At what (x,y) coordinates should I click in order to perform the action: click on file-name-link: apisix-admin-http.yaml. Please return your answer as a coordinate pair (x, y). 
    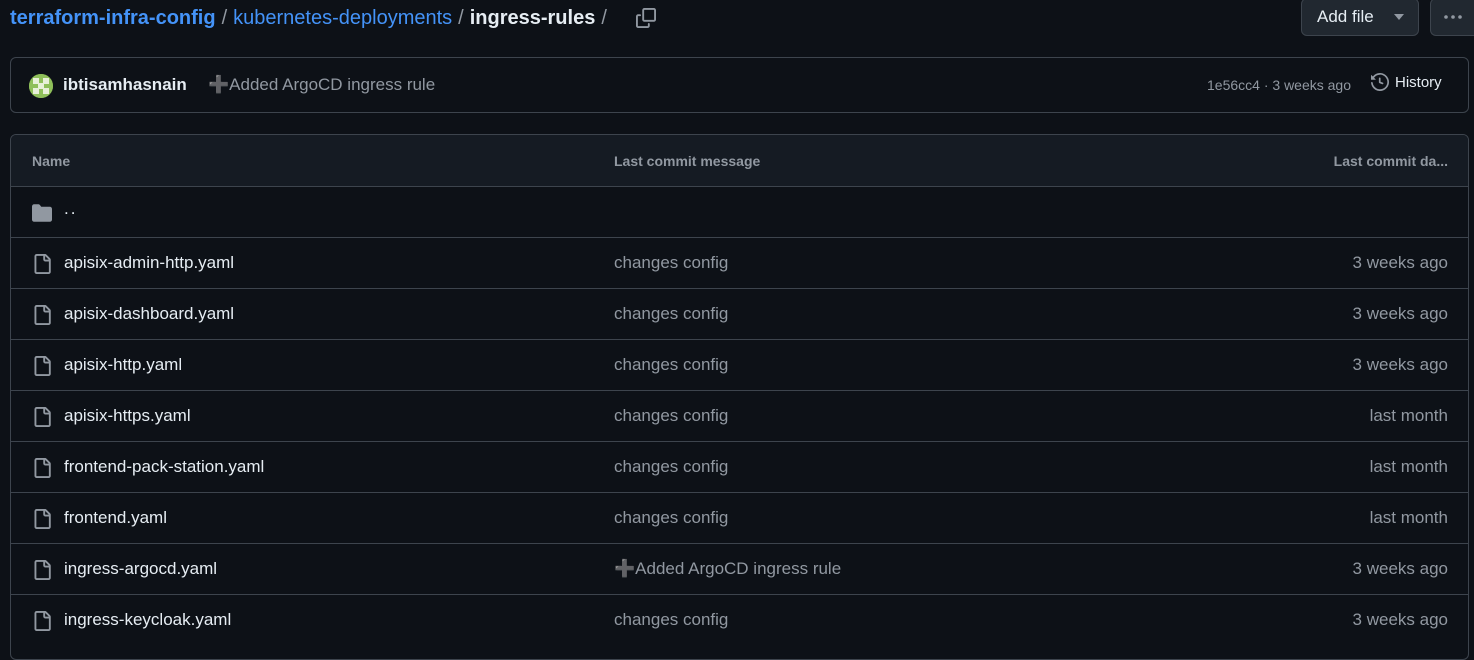
    Looking at the image, I should click on (149, 263).